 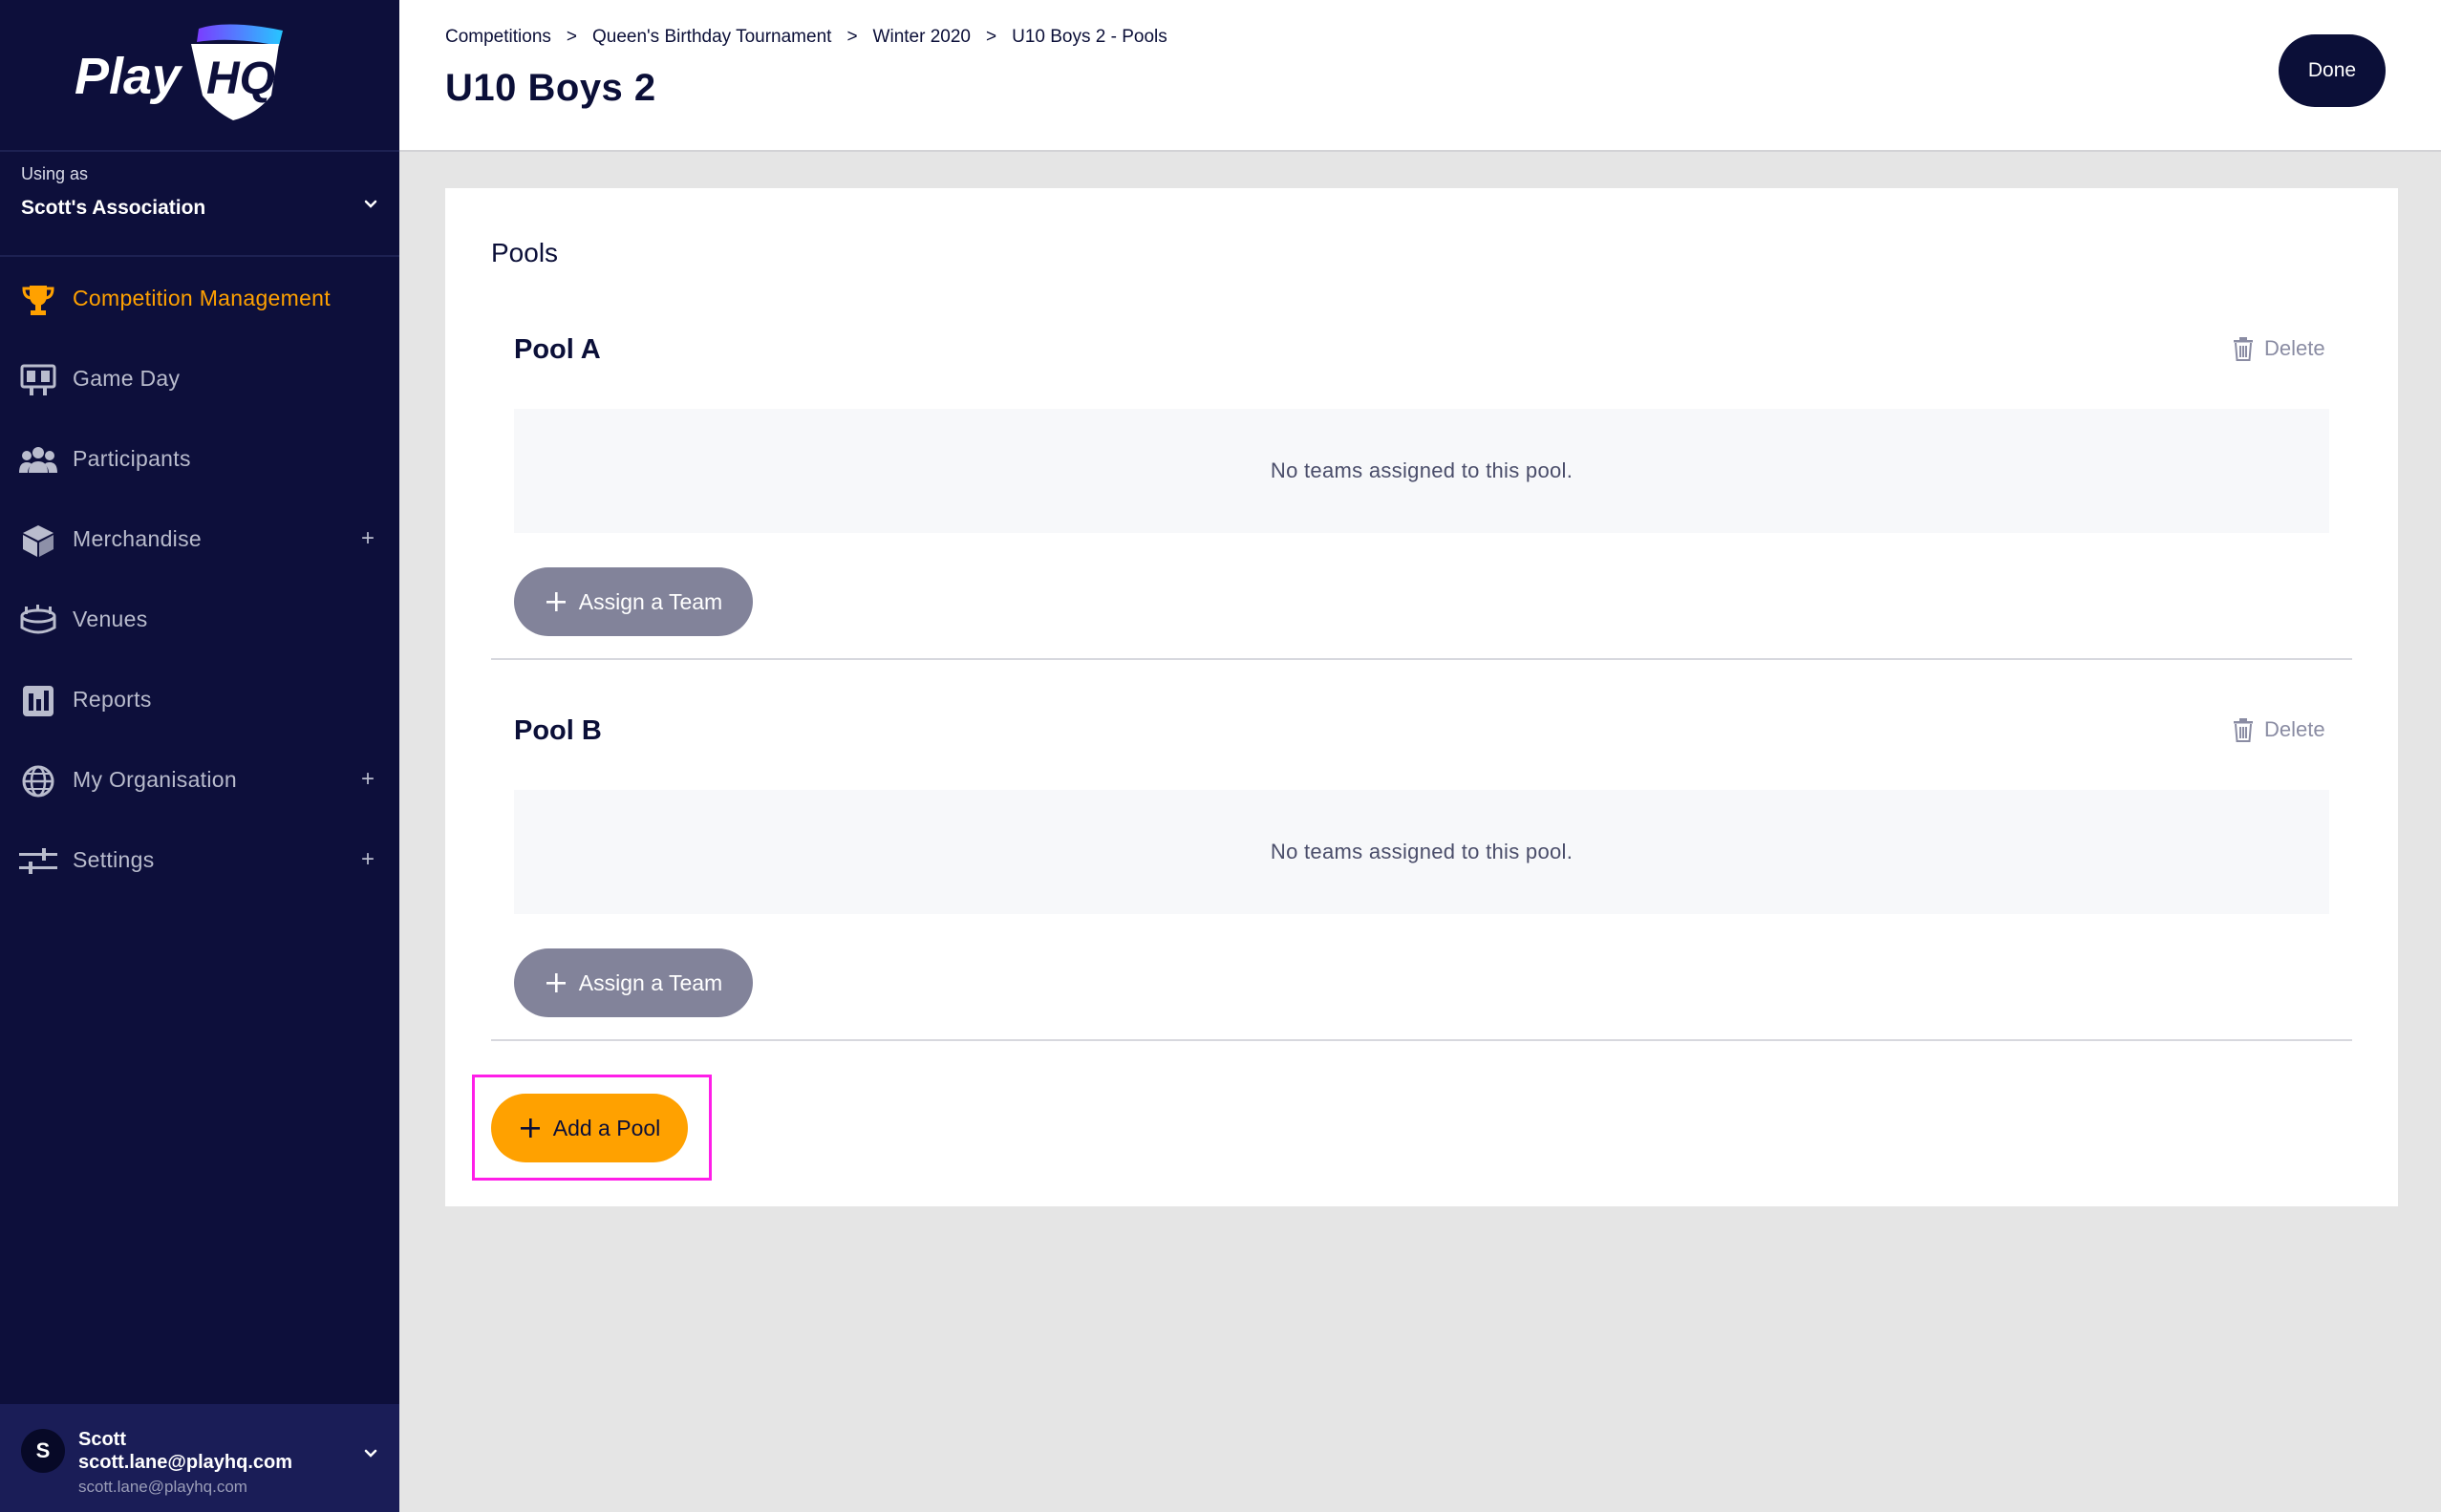 What do you see at coordinates (114, 859) in the screenshot?
I see `nav-label: Settings` at bounding box center [114, 859].